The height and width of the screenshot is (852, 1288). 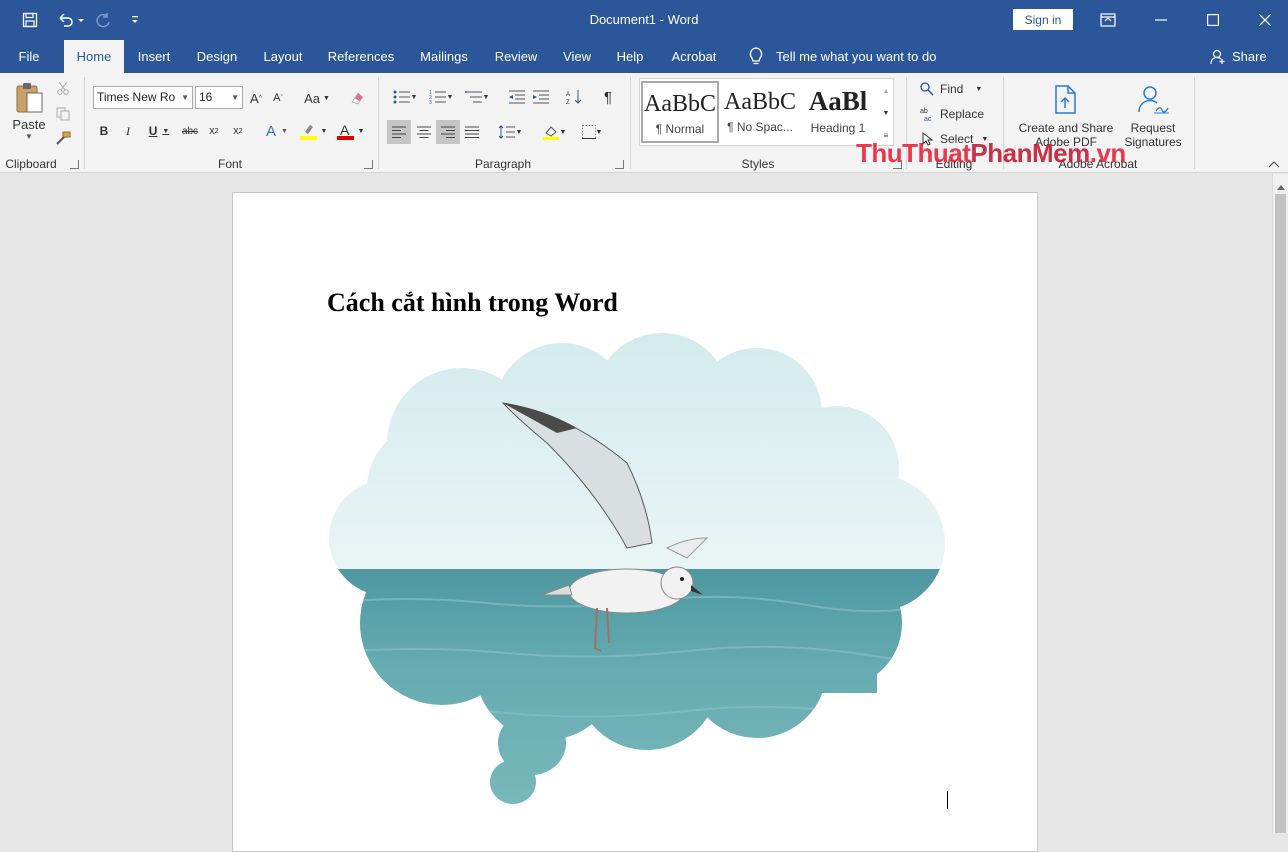 What do you see at coordinates (1281, 184) in the screenshot?
I see `scroll-up-arrow-icon` at bounding box center [1281, 184].